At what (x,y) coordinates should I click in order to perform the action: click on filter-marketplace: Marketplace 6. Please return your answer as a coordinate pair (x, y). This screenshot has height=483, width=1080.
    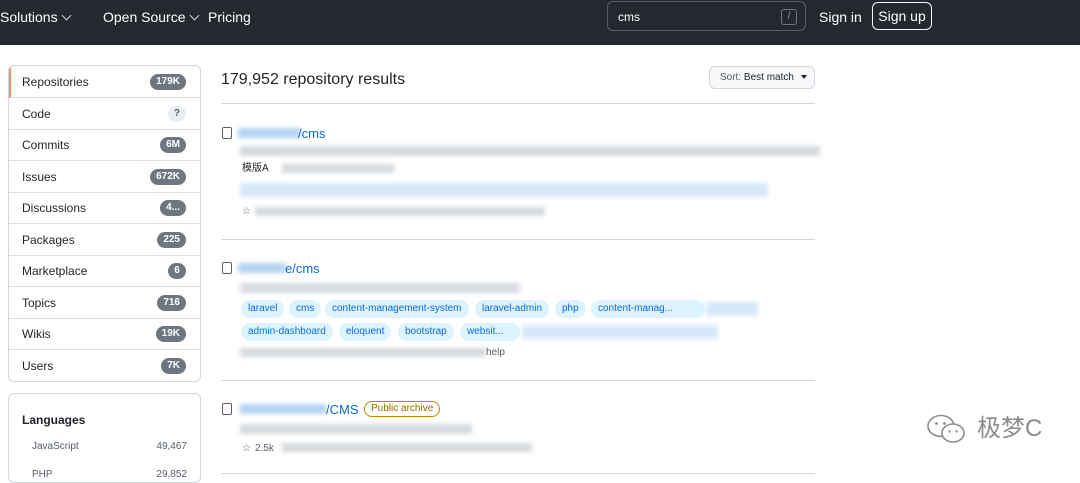
    Looking at the image, I should click on (104, 271).